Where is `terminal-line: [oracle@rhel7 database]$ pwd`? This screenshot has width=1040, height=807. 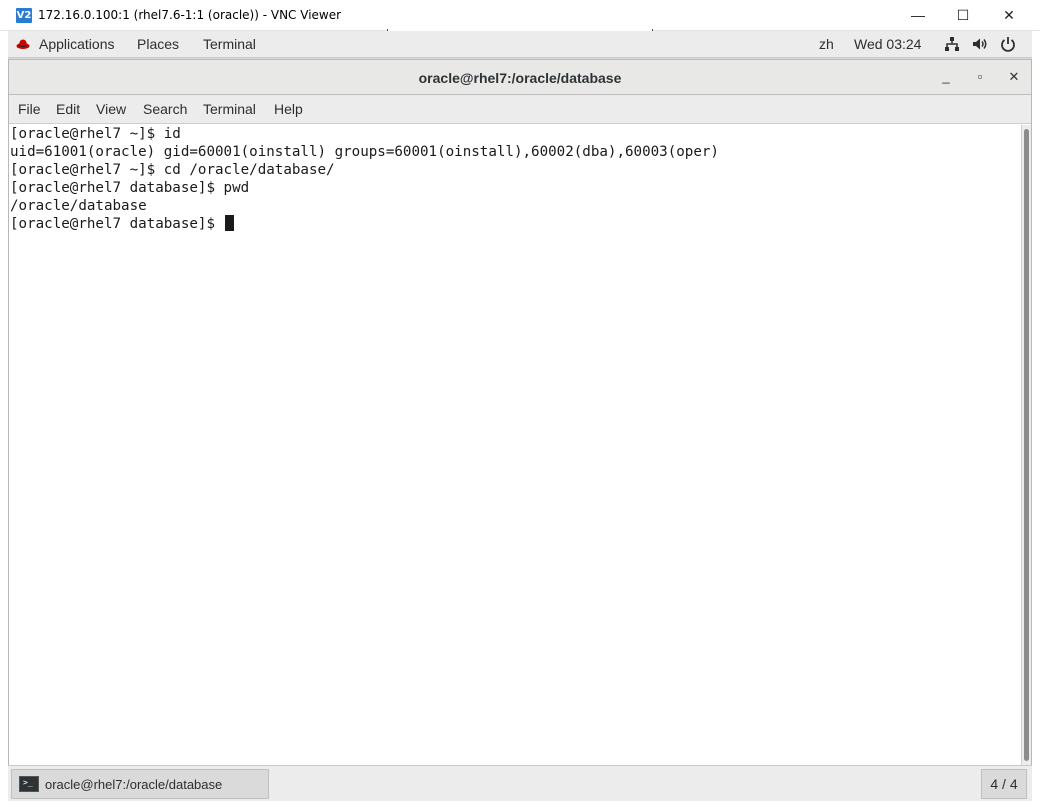
terminal-line: [oracle@rhel7 database]$ pwd is located at coordinates (130, 188).